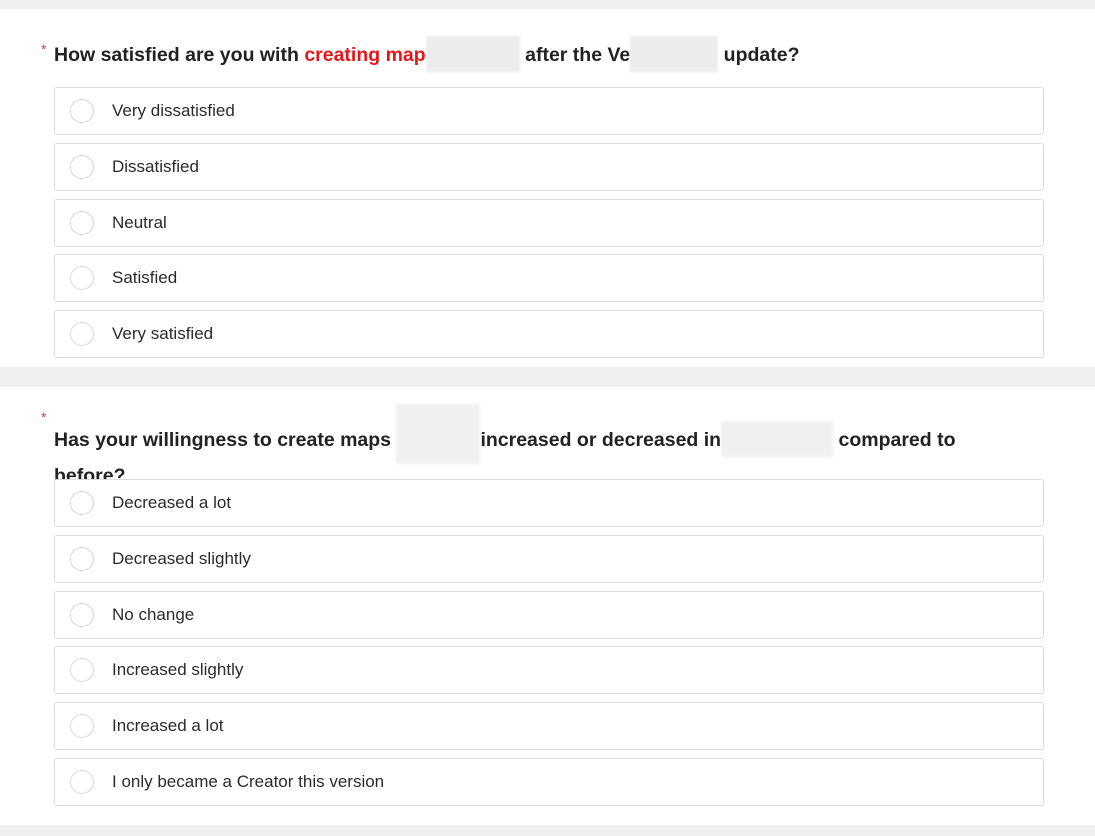  What do you see at coordinates (248, 781) in the screenshot?
I see `option-label: I only became a Creator this version` at bounding box center [248, 781].